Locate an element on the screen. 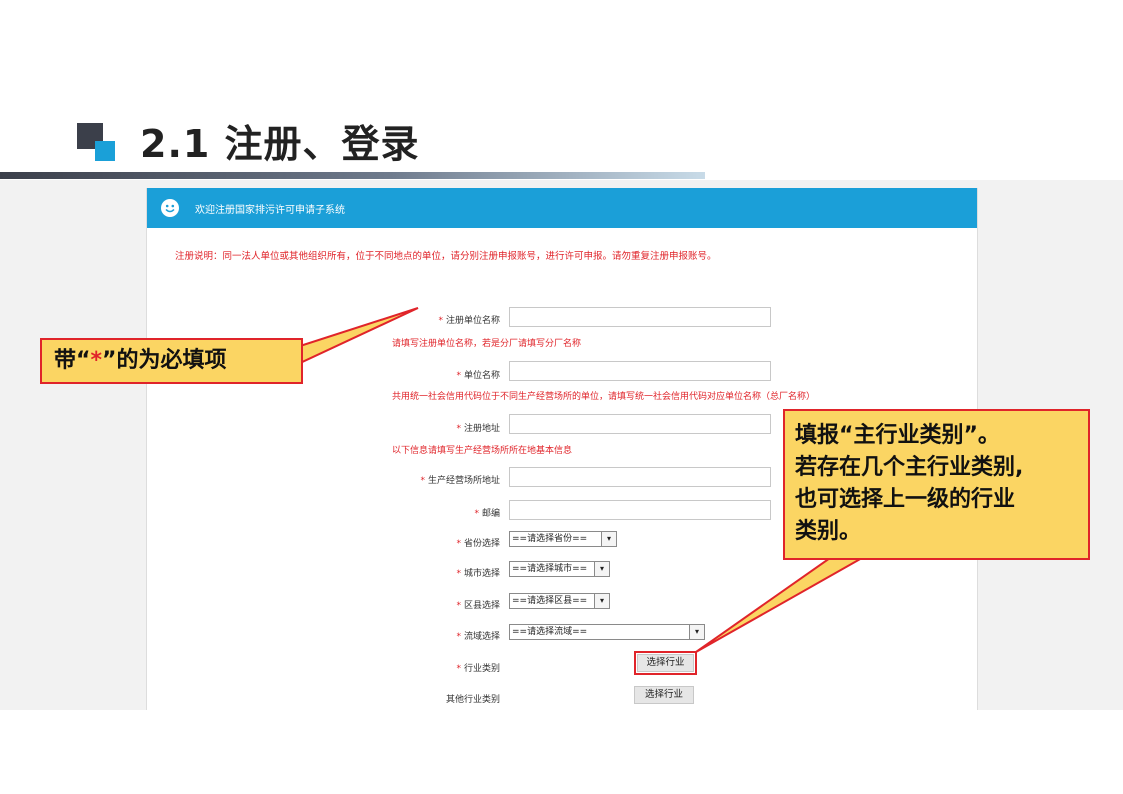 The height and width of the screenshot is (794, 1123). required-fields-callout: 带“*”的为必填项 is located at coordinates (171, 361).